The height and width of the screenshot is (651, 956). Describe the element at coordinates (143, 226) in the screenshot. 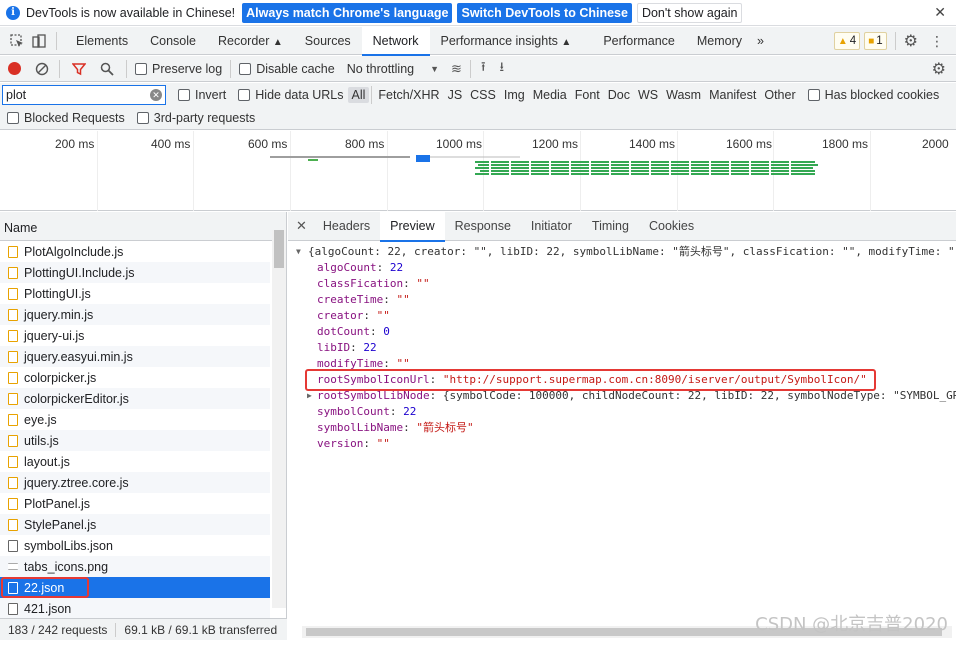

I see `name-column-header: Name` at that location.